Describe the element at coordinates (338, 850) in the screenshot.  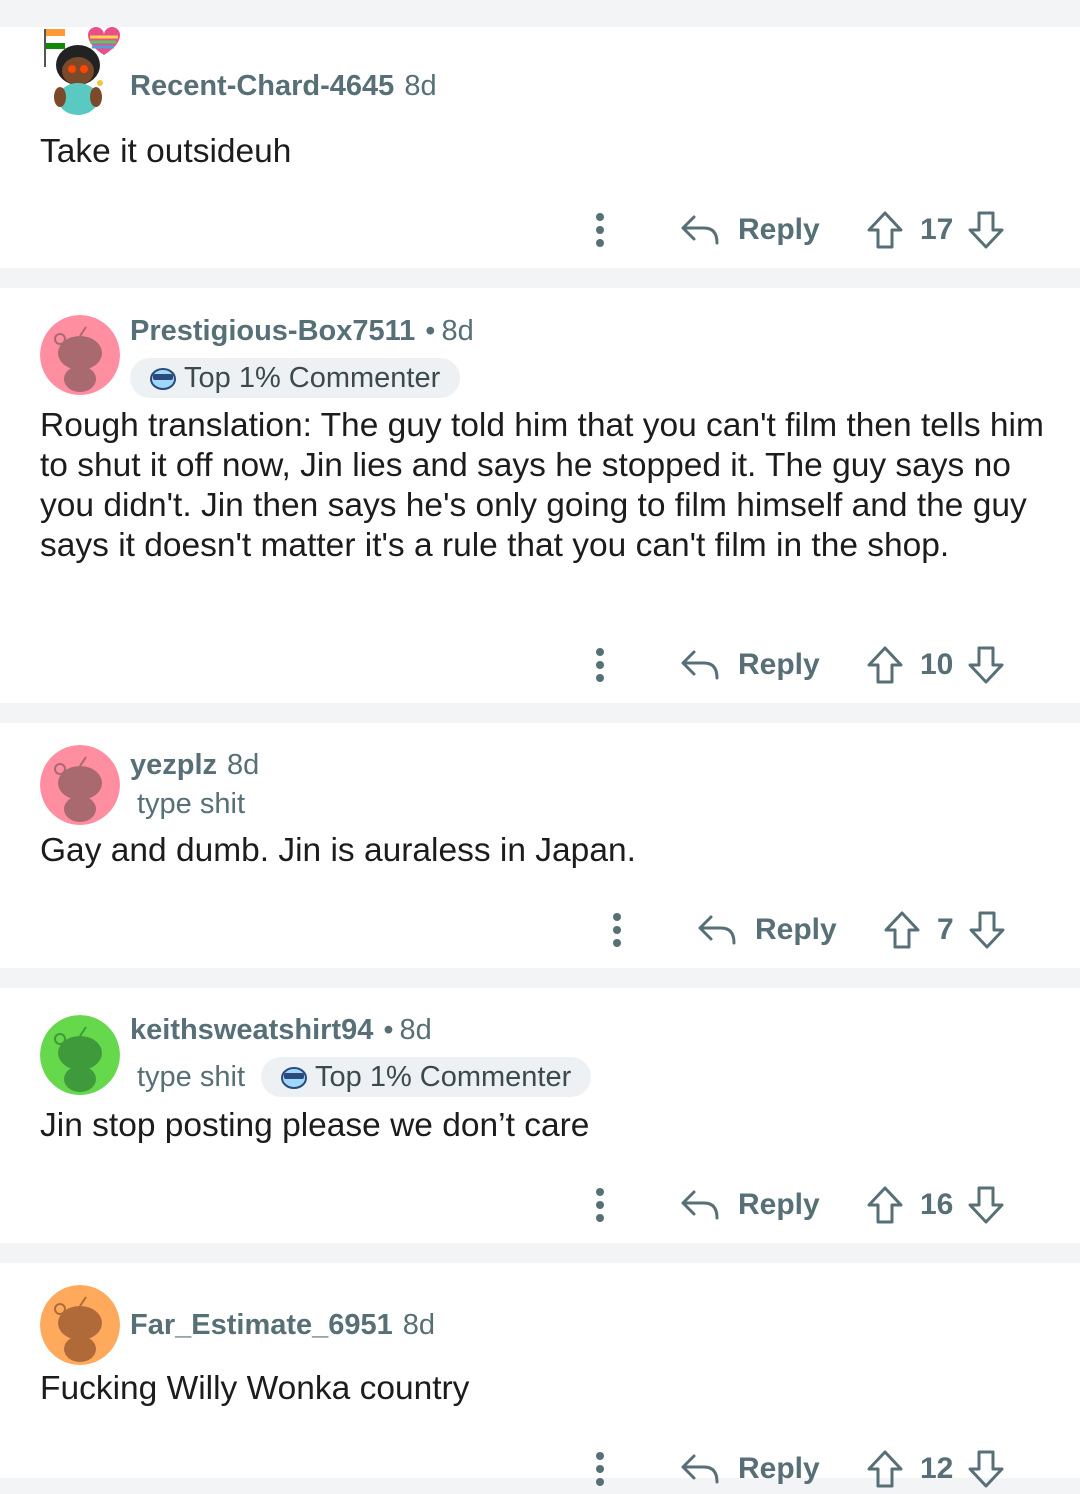
I see `comment-body: Gay and dumb. Jin is auraless in Japan.` at that location.